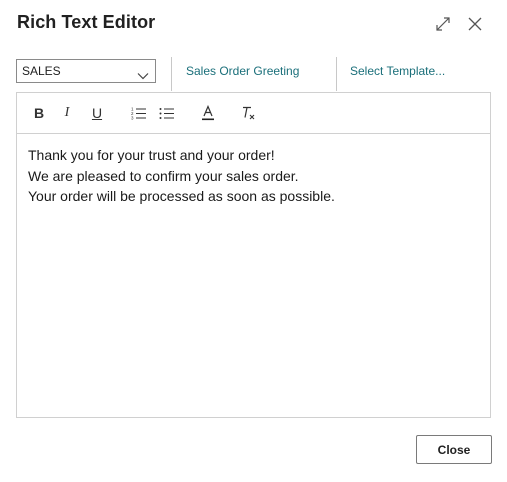 This screenshot has height=482, width=507. I want to click on svg-text: 3, so click(132, 118).